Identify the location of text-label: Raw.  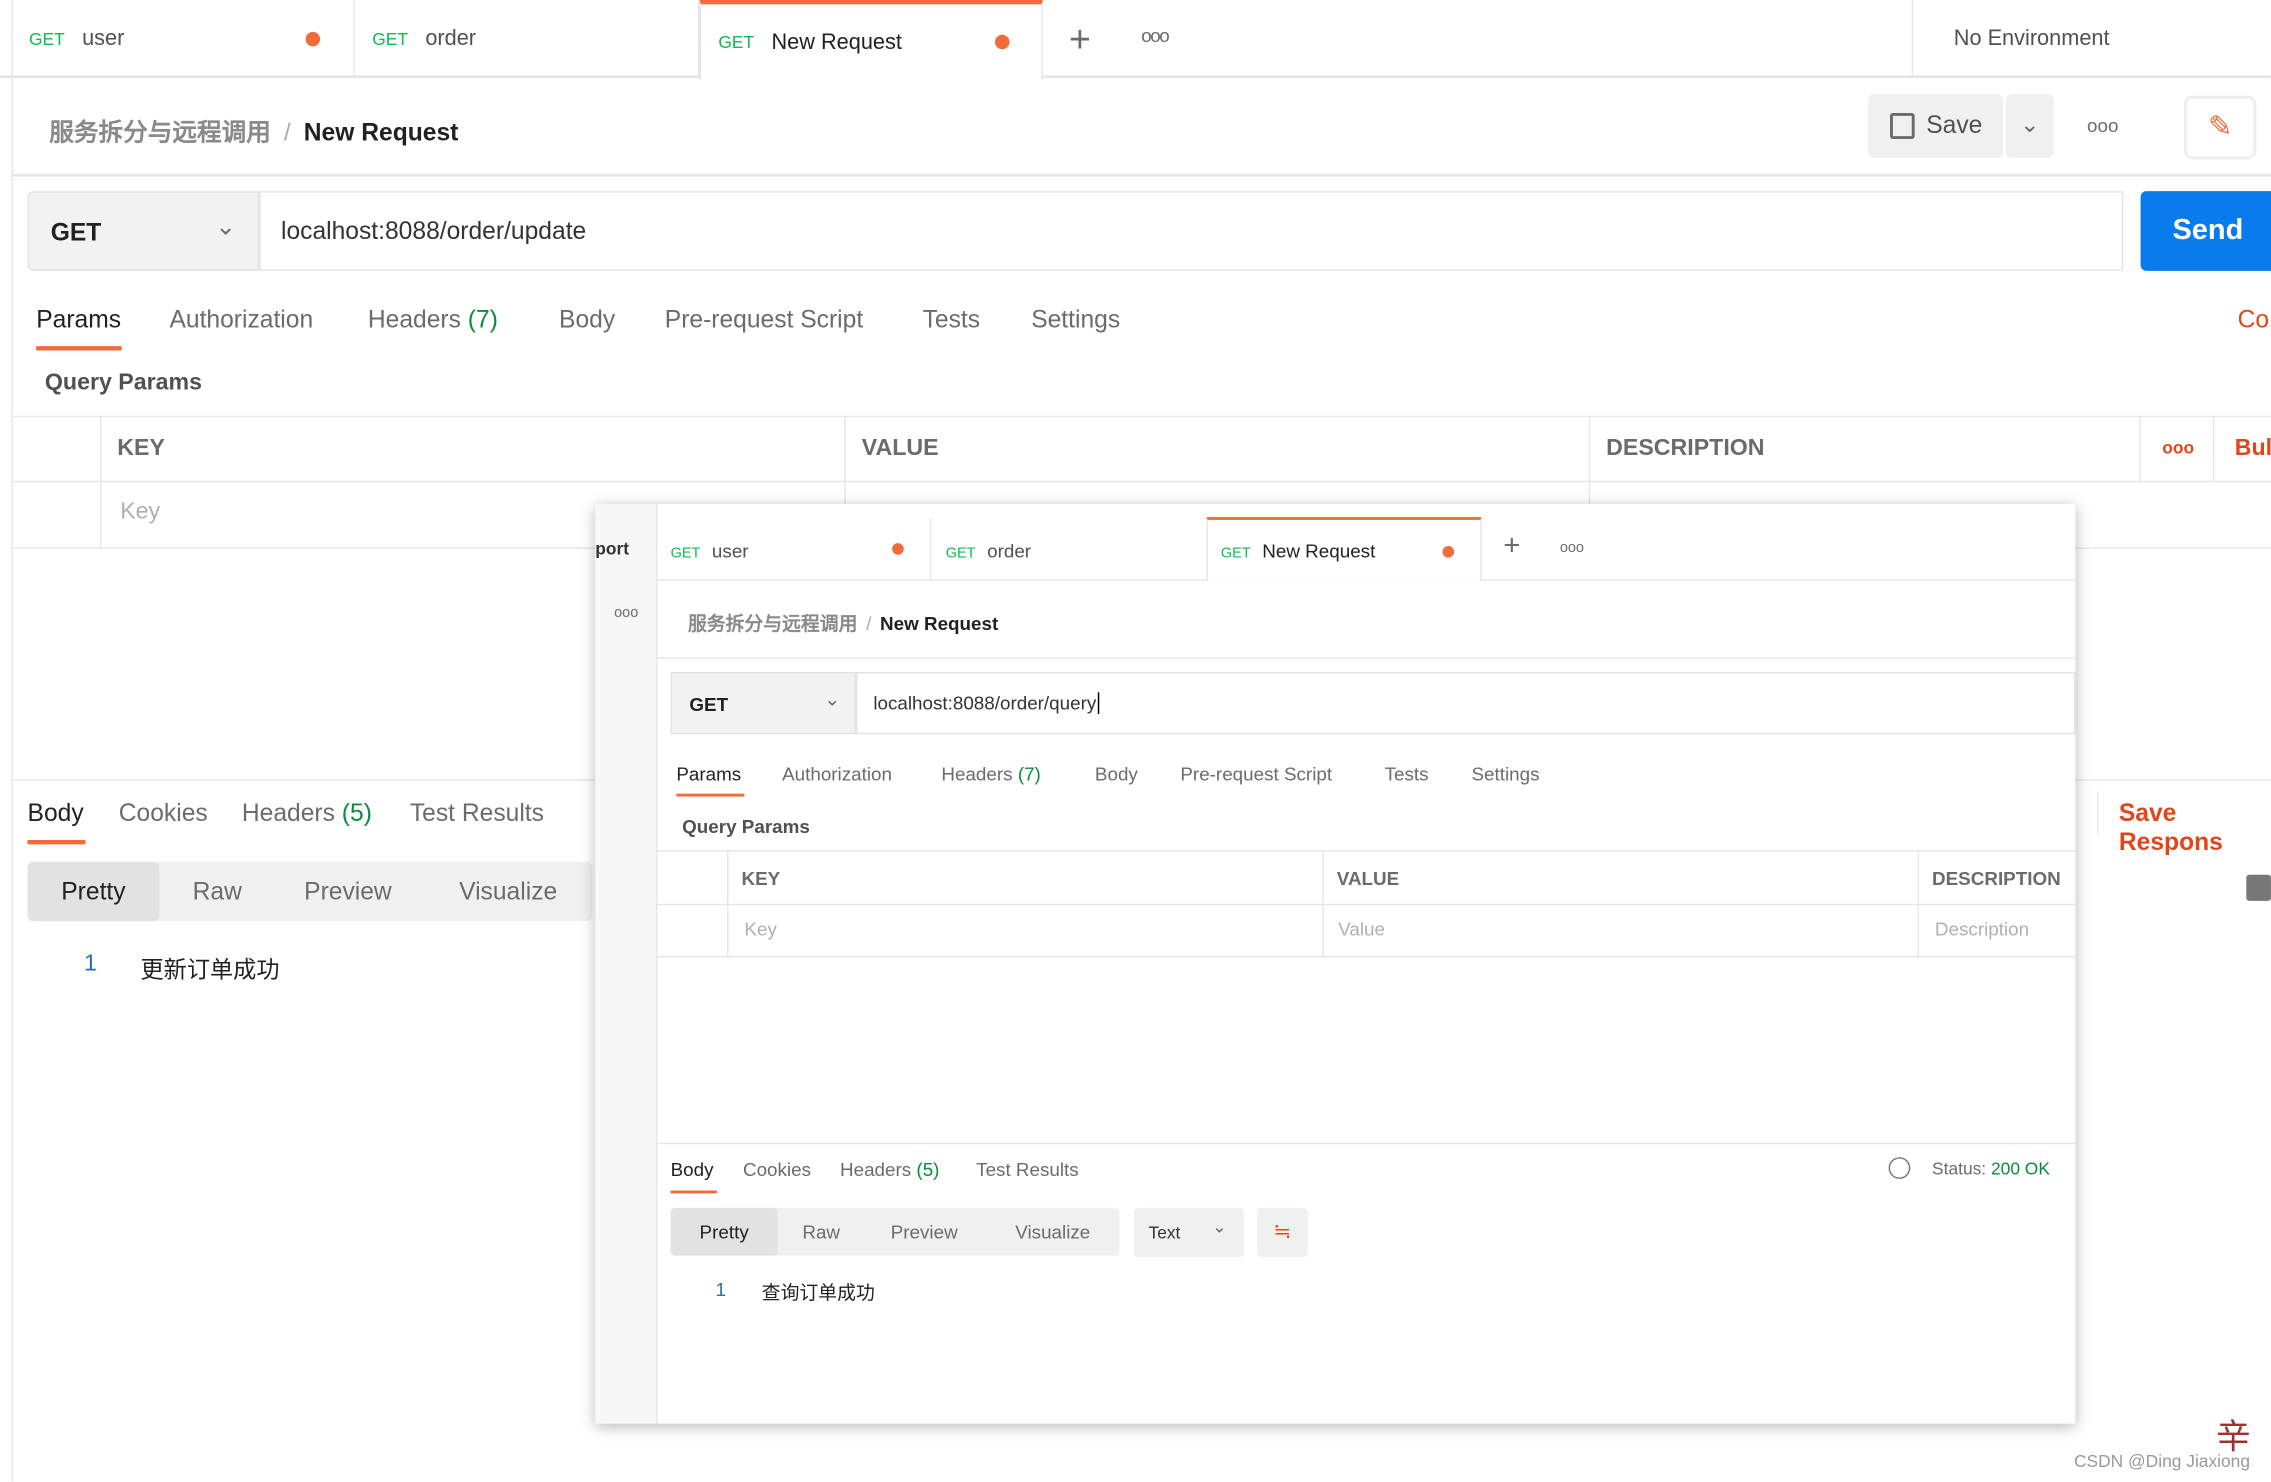
(821, 1231).